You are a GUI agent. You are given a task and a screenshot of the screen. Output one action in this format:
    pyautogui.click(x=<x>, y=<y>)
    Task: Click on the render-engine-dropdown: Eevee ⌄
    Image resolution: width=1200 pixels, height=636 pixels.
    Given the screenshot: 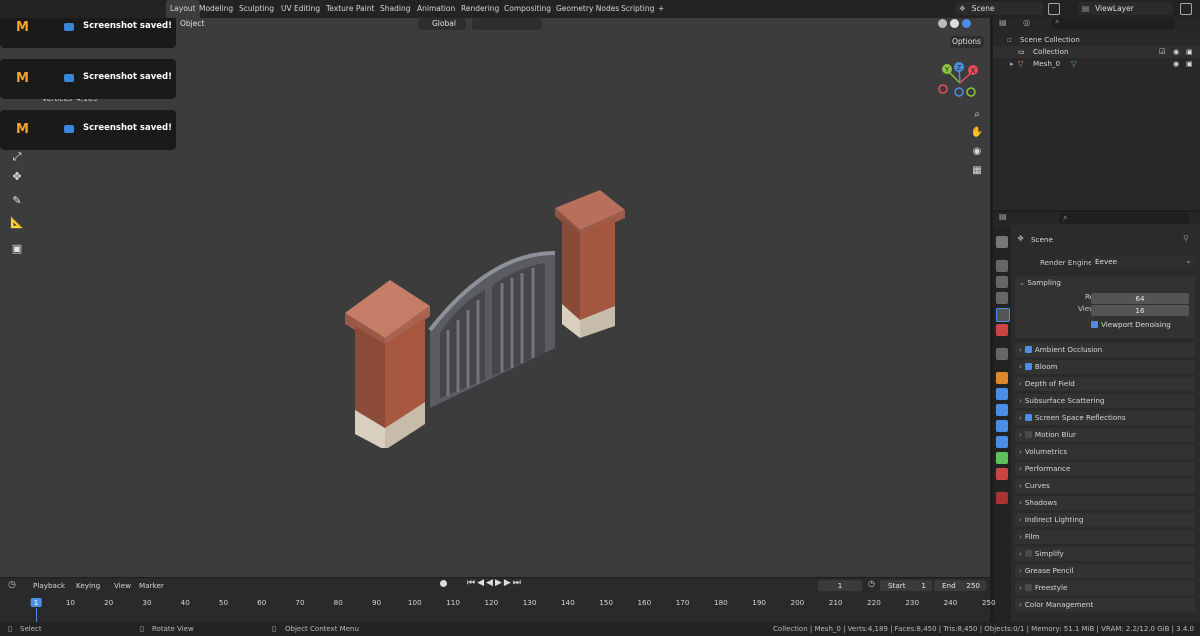 What is the action you would take?
    pyautogui.click(x=1143, y=261)
    